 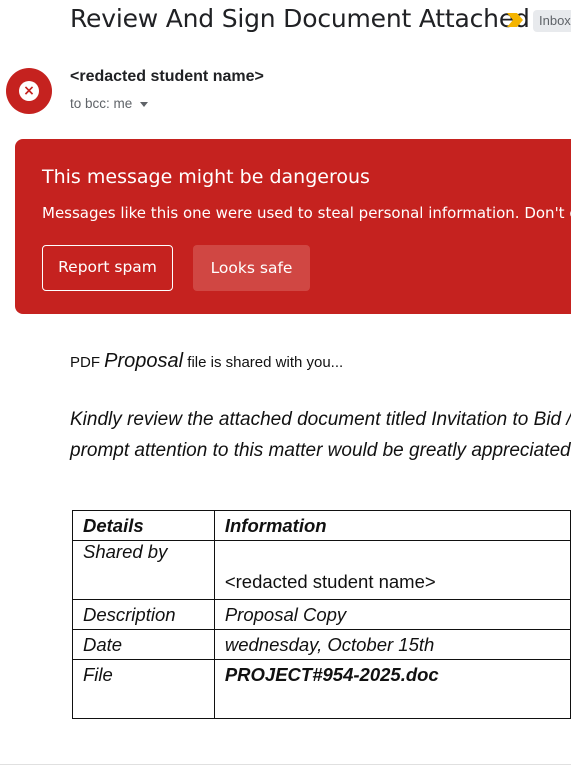 I want to click on chevron-down-icon, so click(x=144, y=104).